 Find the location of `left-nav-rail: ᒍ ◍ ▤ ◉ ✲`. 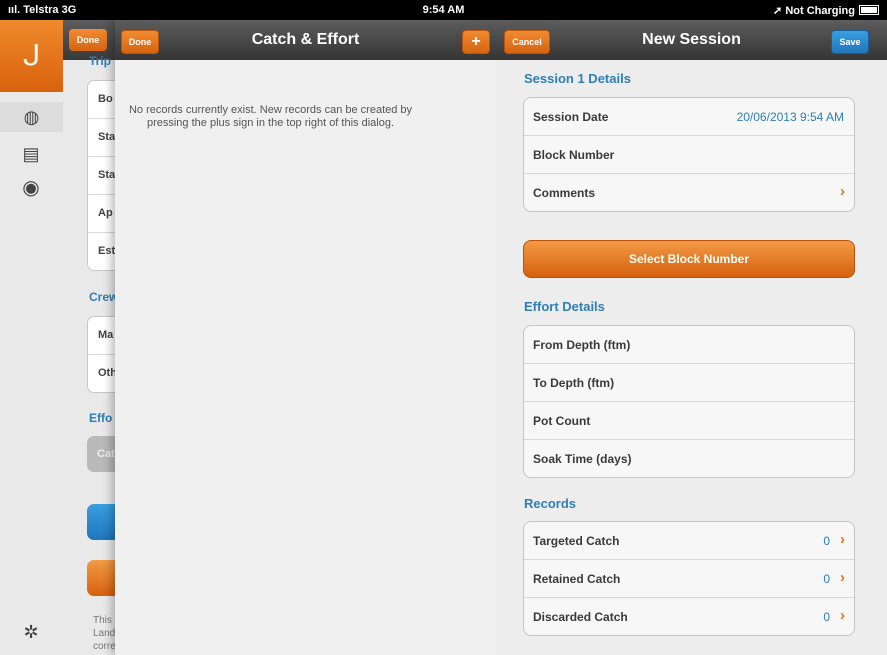

left-nav-rail: ᒍ ◍ ▤ ◉ ✲ is located at coordinates (32, 337).